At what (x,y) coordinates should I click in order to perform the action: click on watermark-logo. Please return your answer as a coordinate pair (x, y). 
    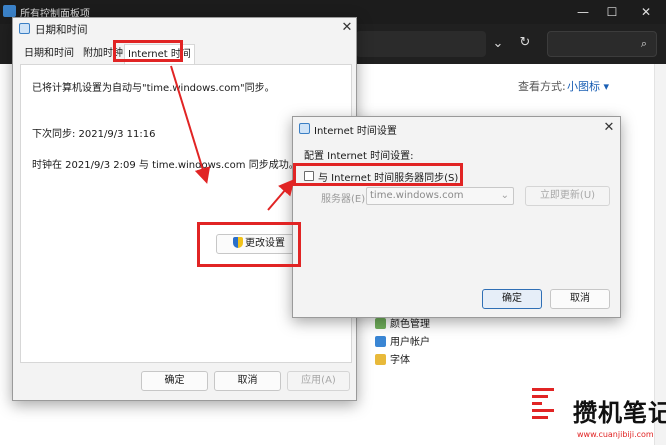
    Looking at the image, I should click on (550, 404).